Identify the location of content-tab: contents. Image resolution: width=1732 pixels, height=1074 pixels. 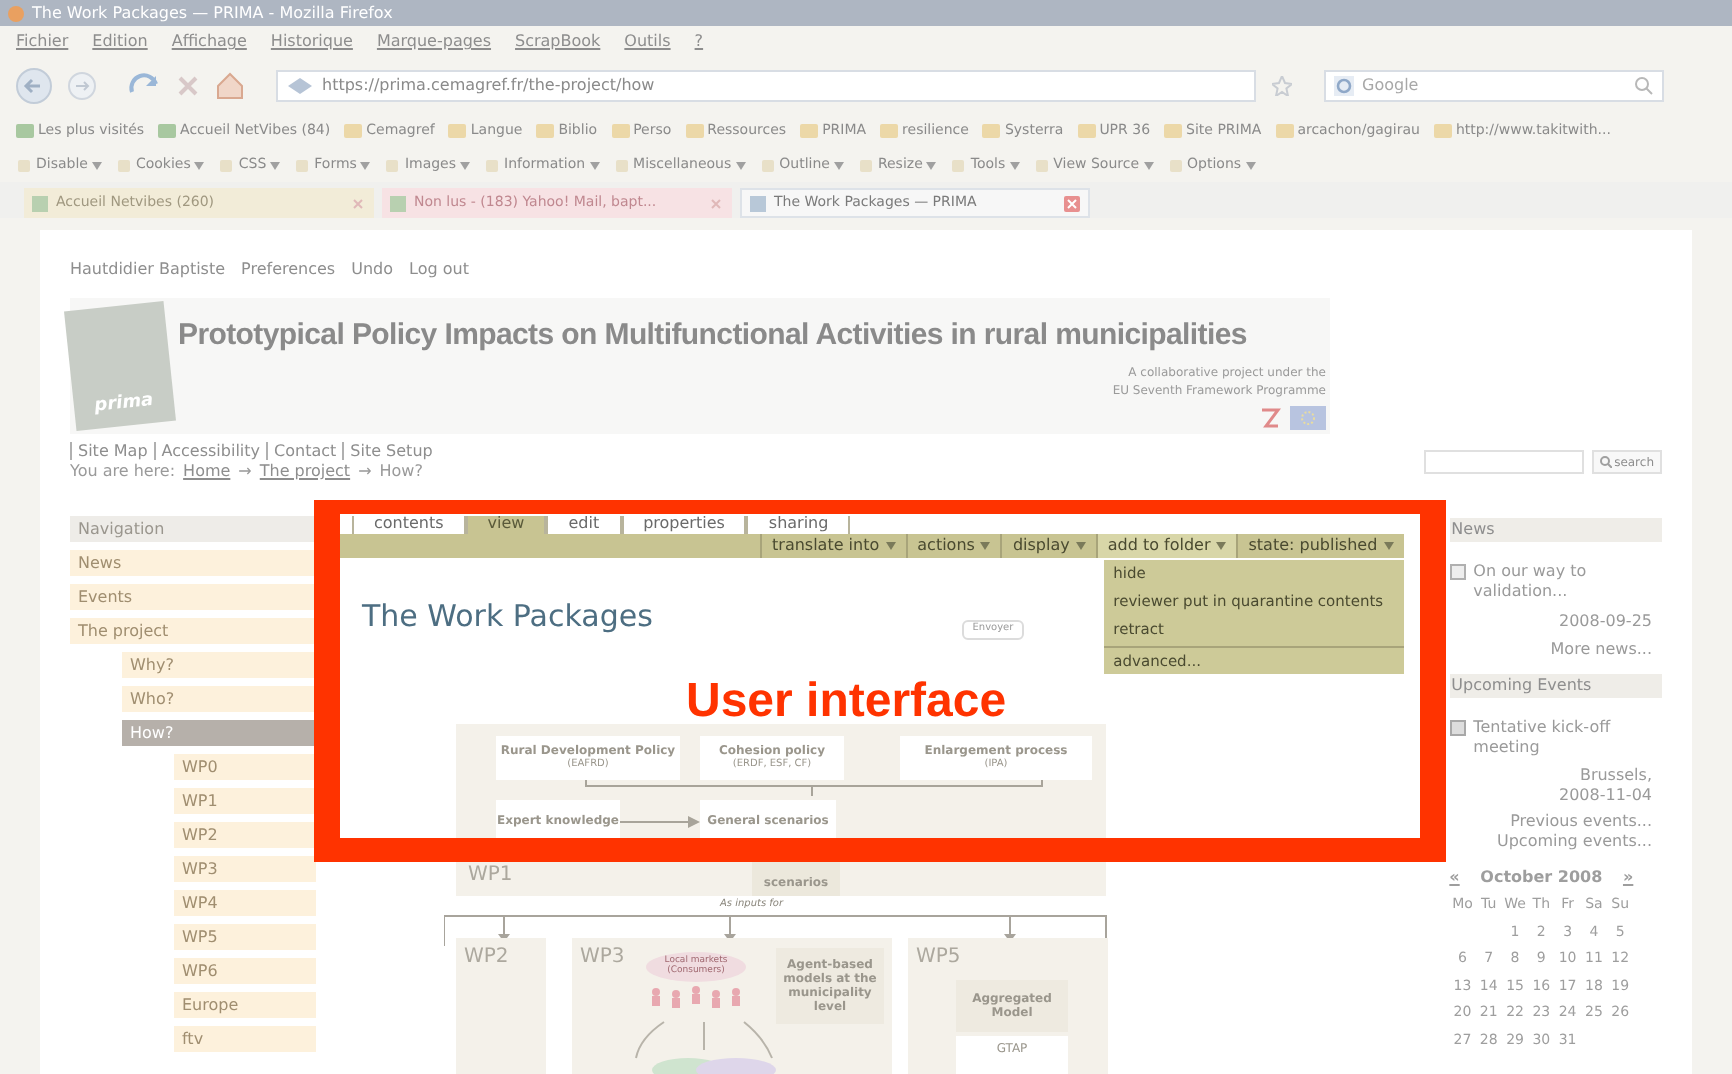
(409, 525).